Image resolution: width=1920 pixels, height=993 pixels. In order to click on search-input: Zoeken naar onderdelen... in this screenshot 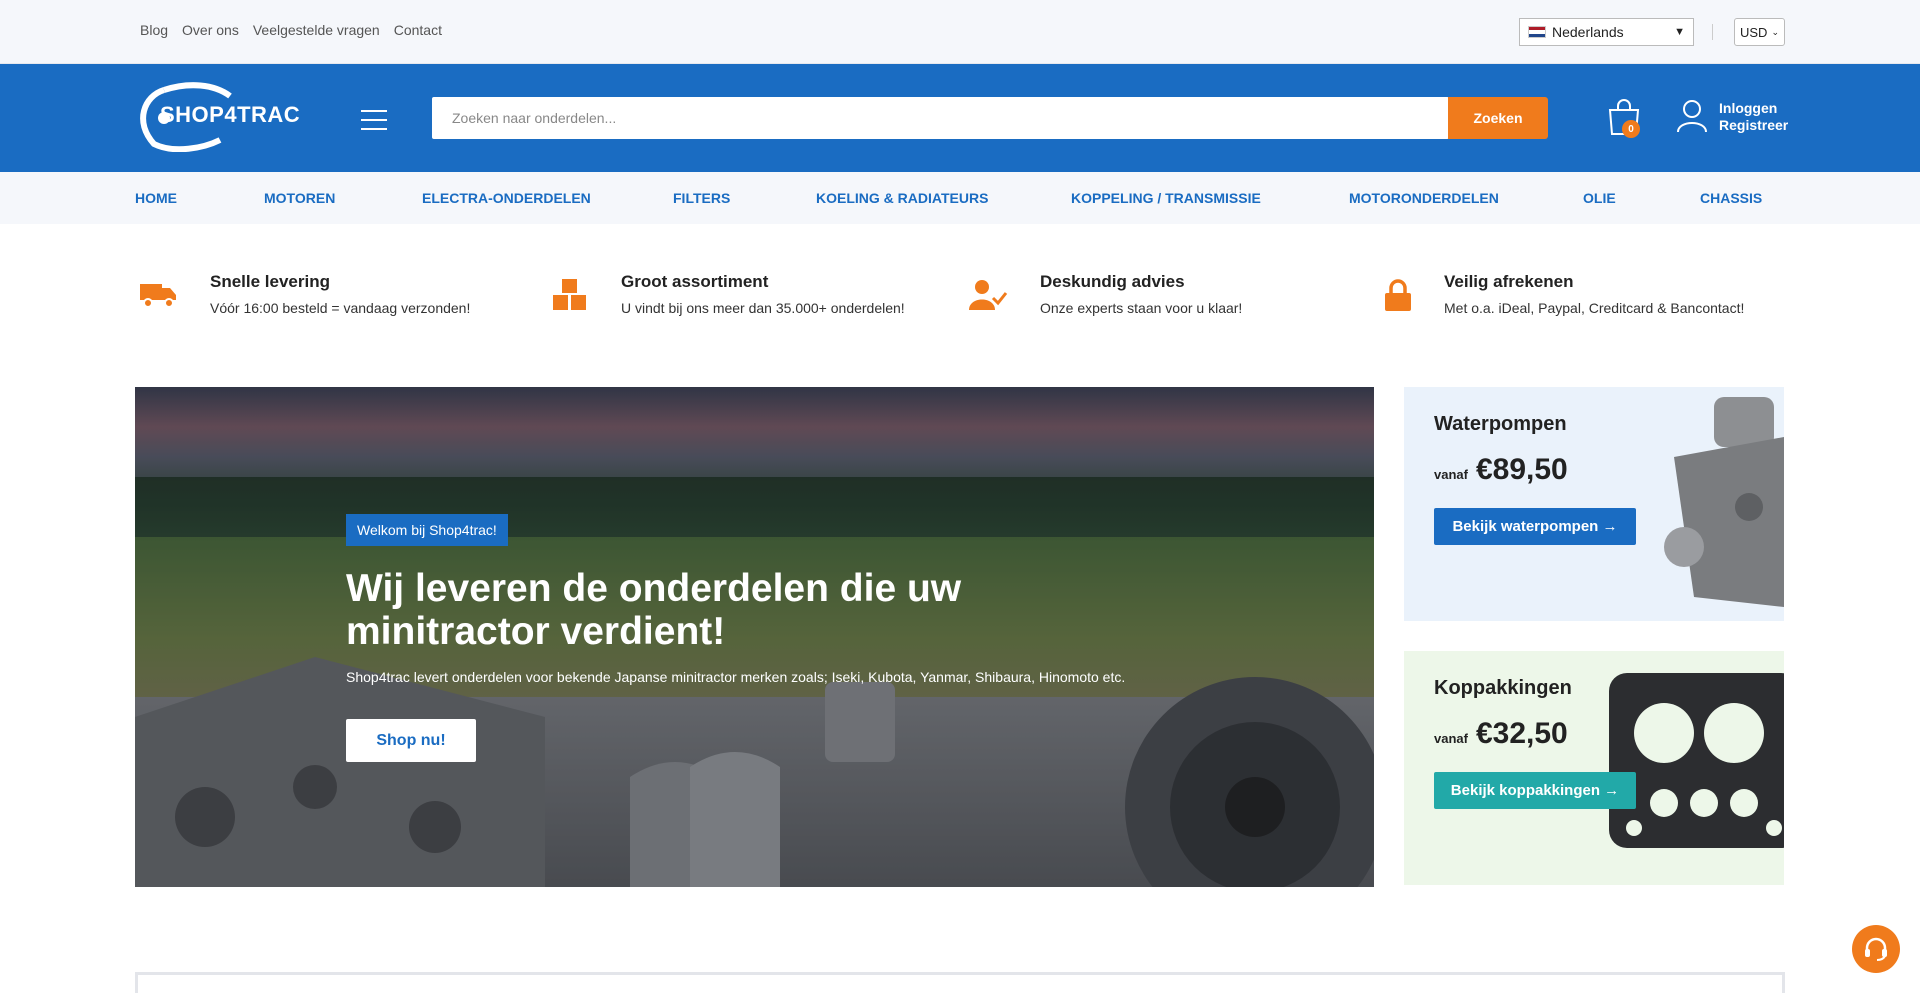, I will do `click(940, 118)`.